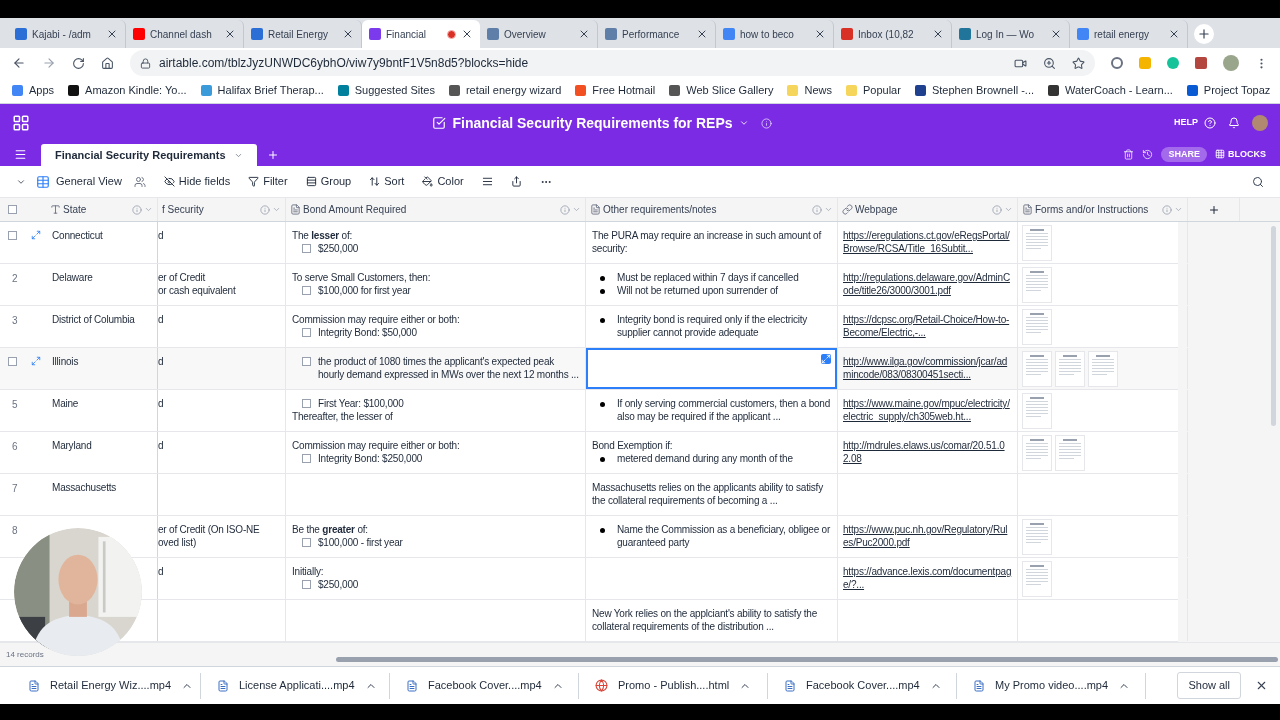 The width and height of the screenshot is (1280, 720). I want to click on bookmark: Apps, so click(33, 90).